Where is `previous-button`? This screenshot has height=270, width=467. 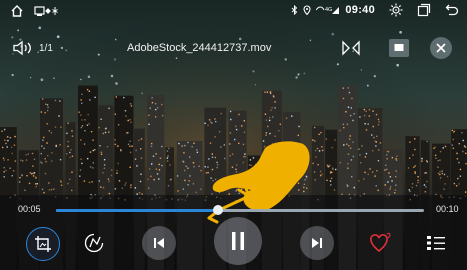
previous-button is located at coordinates (159, 243).